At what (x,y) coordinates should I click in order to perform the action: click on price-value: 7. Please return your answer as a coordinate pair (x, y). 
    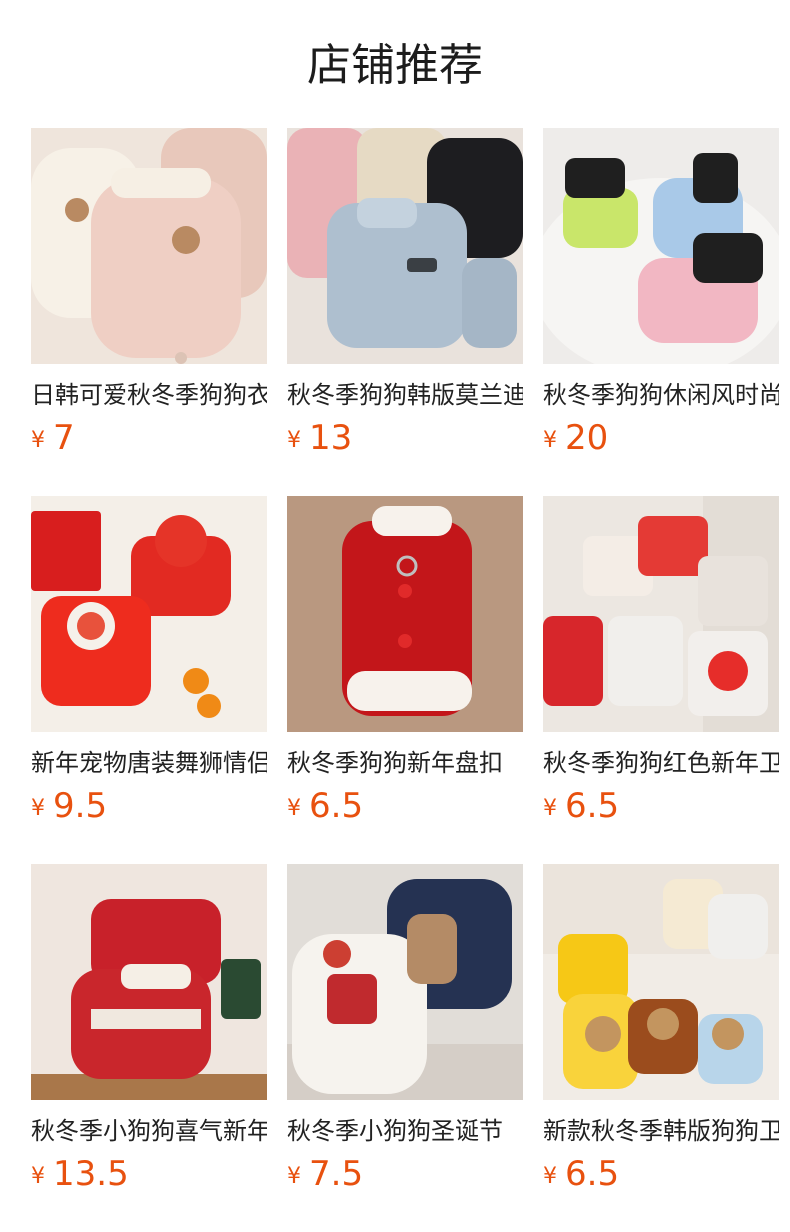
    Looking at the image, I should click on (64, 438).